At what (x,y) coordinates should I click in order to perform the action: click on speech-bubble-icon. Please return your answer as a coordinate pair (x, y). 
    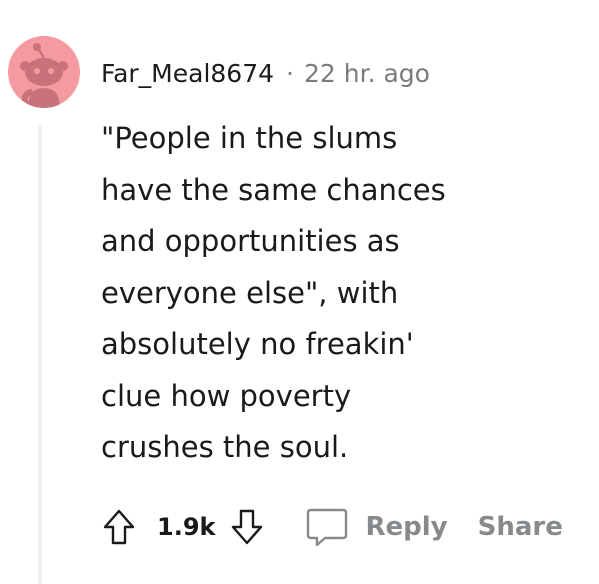
    Looking at the image, I should click on (327, 527).